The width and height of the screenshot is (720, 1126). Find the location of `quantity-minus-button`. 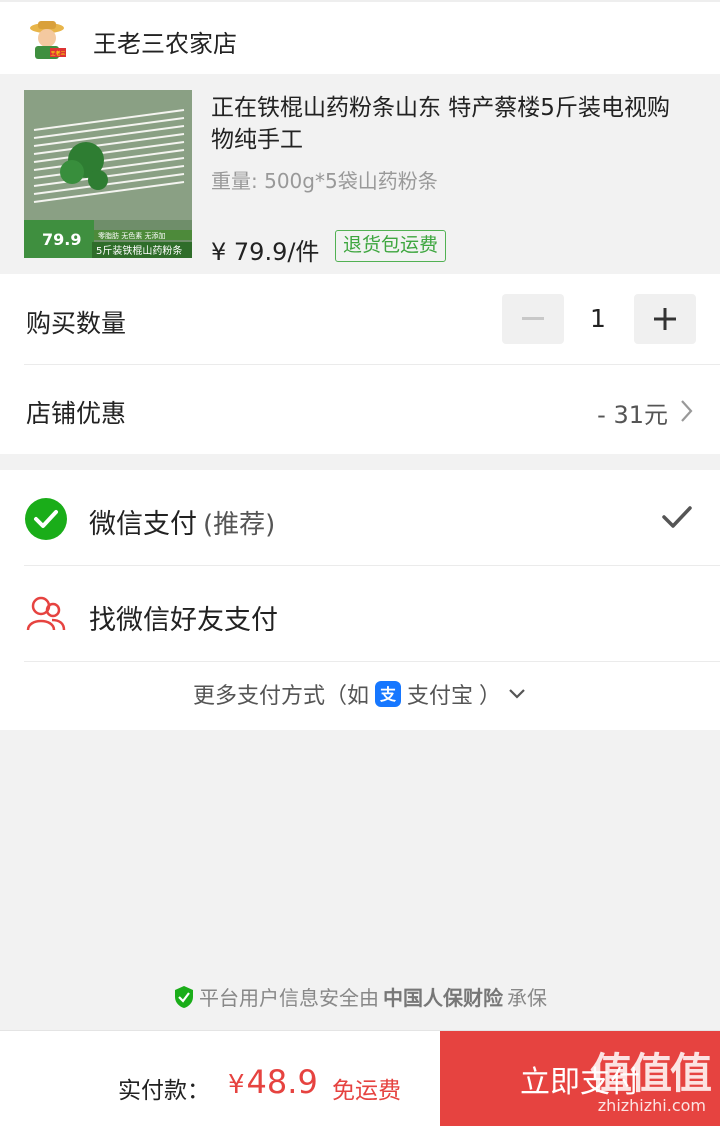

quantity-minus-button is located at coordinates (533, 319).